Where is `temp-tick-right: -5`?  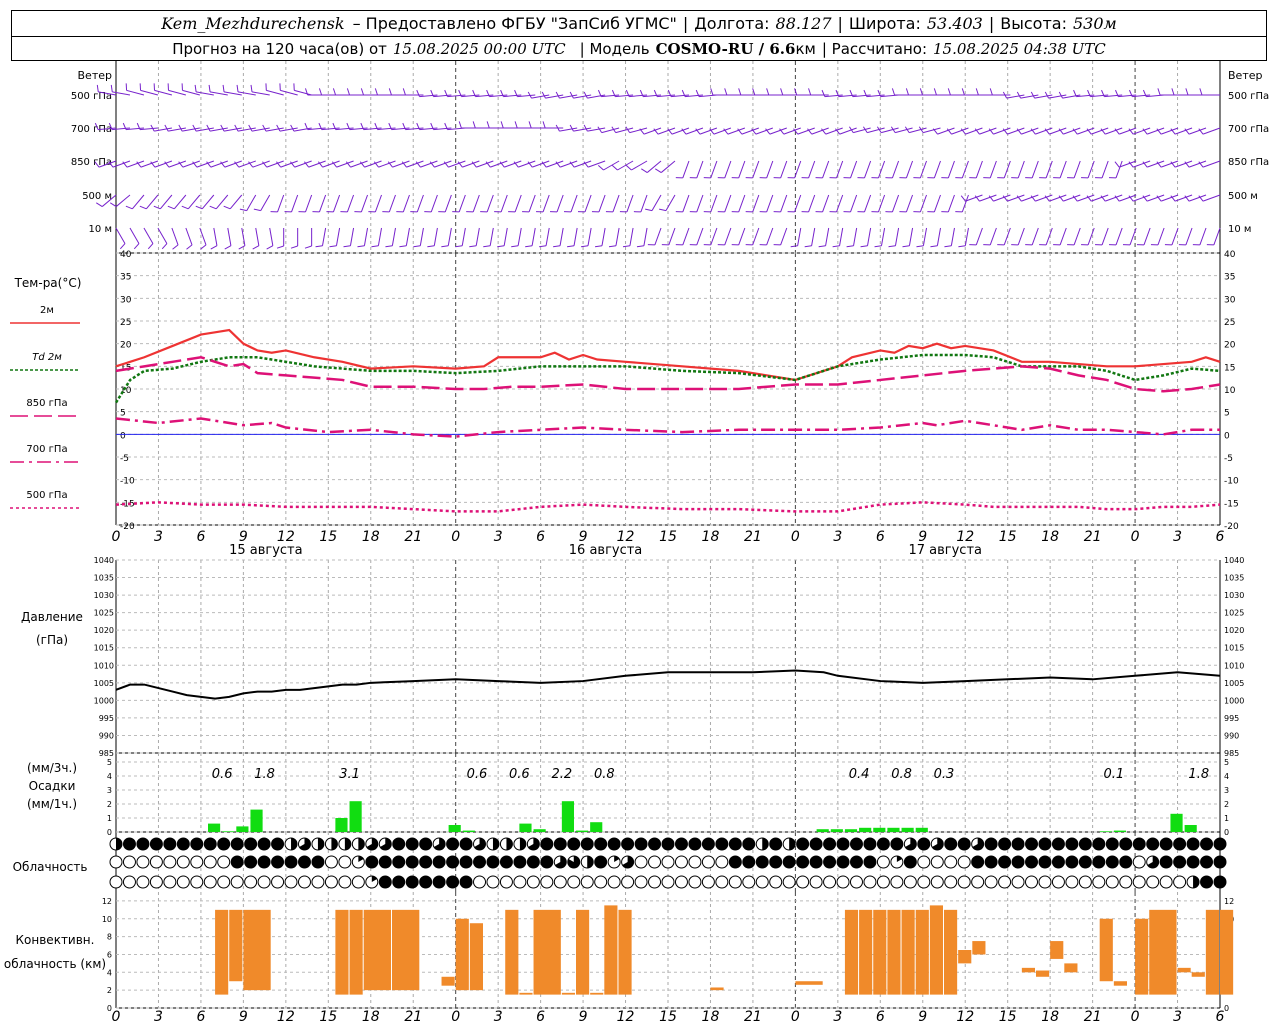
temp-tick-right: -5 is located at coordinates (1228, 459).